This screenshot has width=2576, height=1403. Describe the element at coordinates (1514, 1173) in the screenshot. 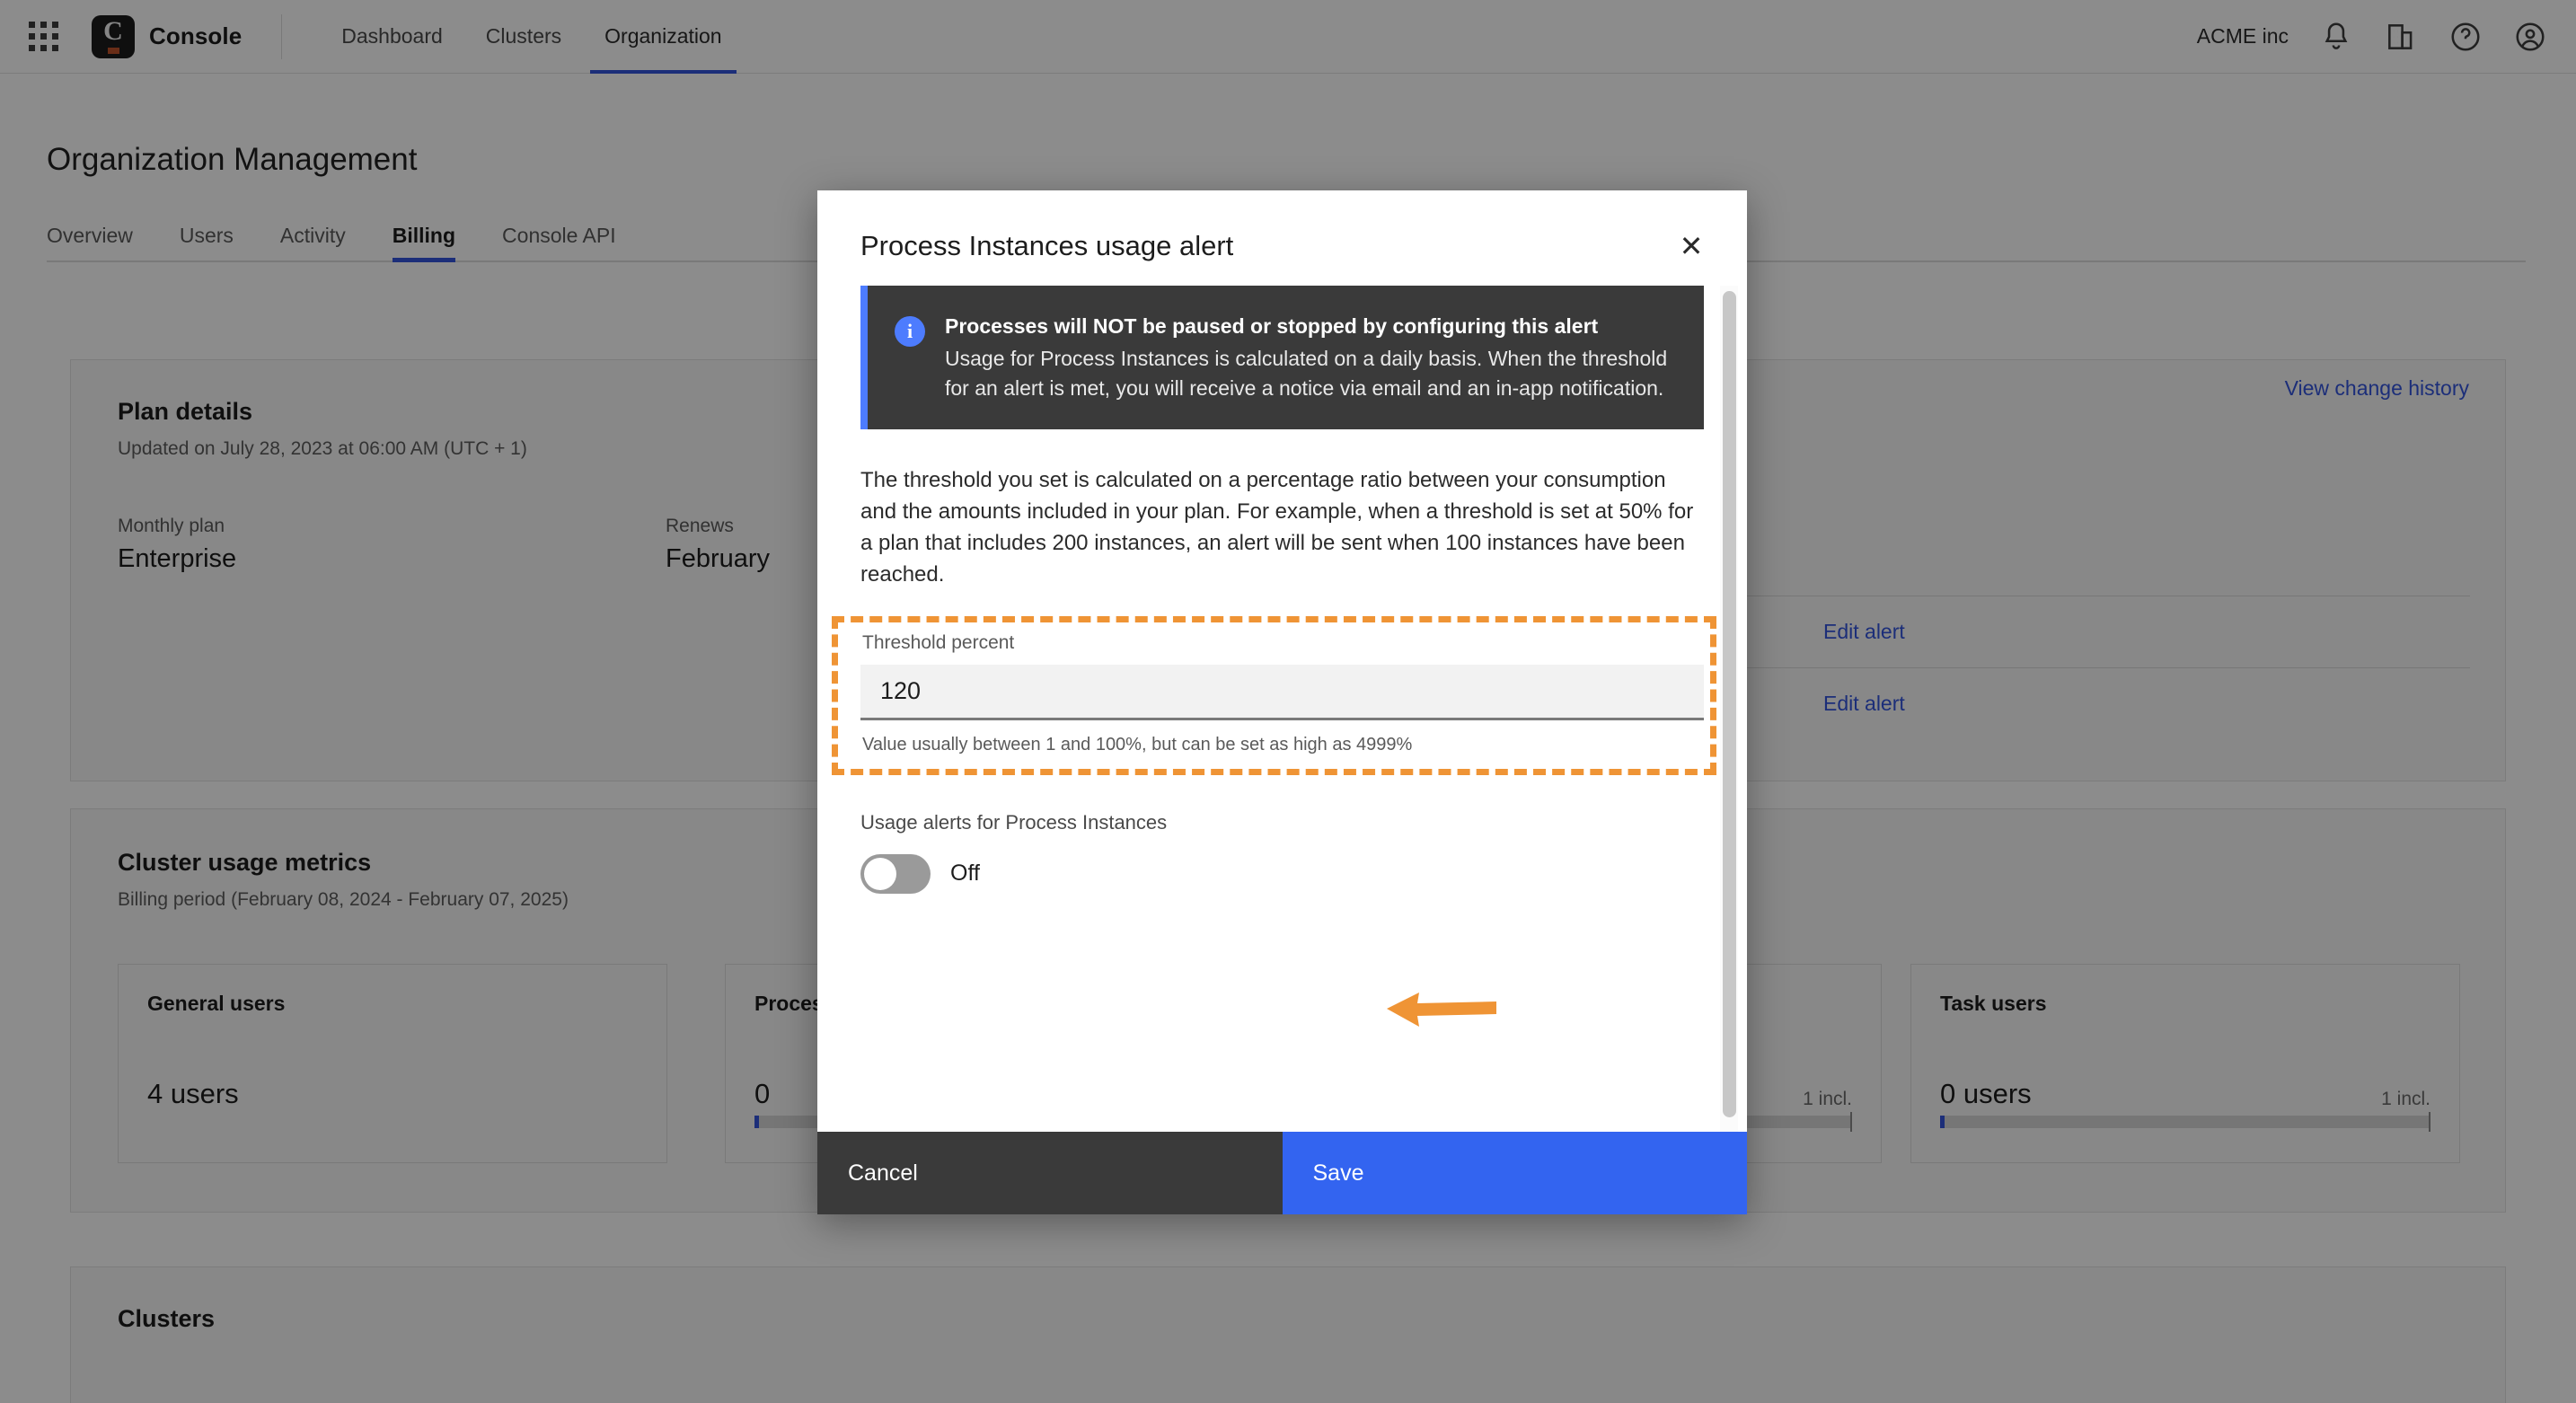

I see `save-button: Save` at that location.